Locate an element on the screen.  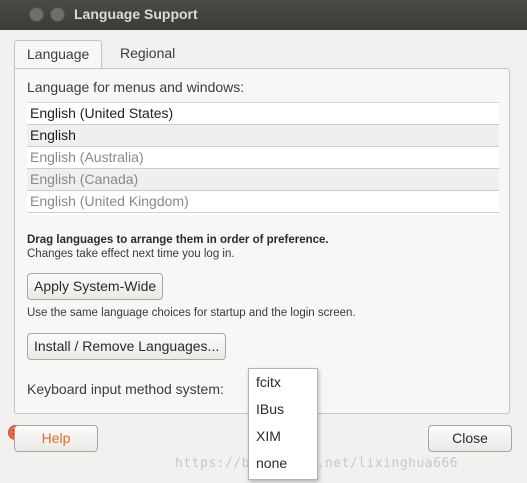
language-item: English is located at coordinates (263, 136).